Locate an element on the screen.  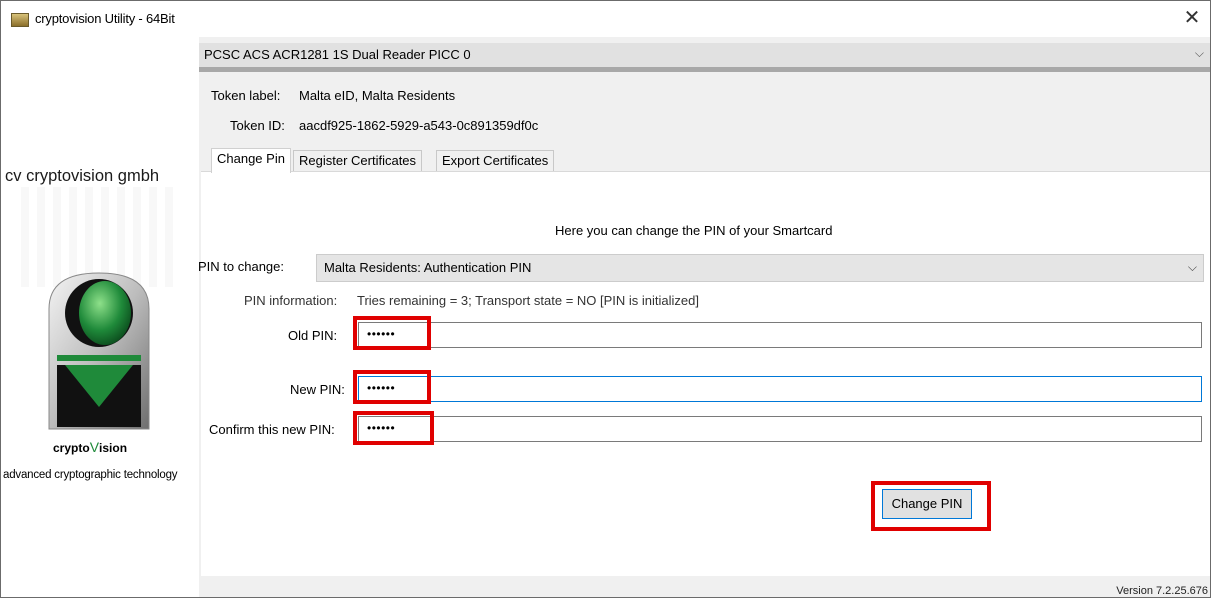
tab-register-certificates: Register Certificates is located at coordinates (358, 161).